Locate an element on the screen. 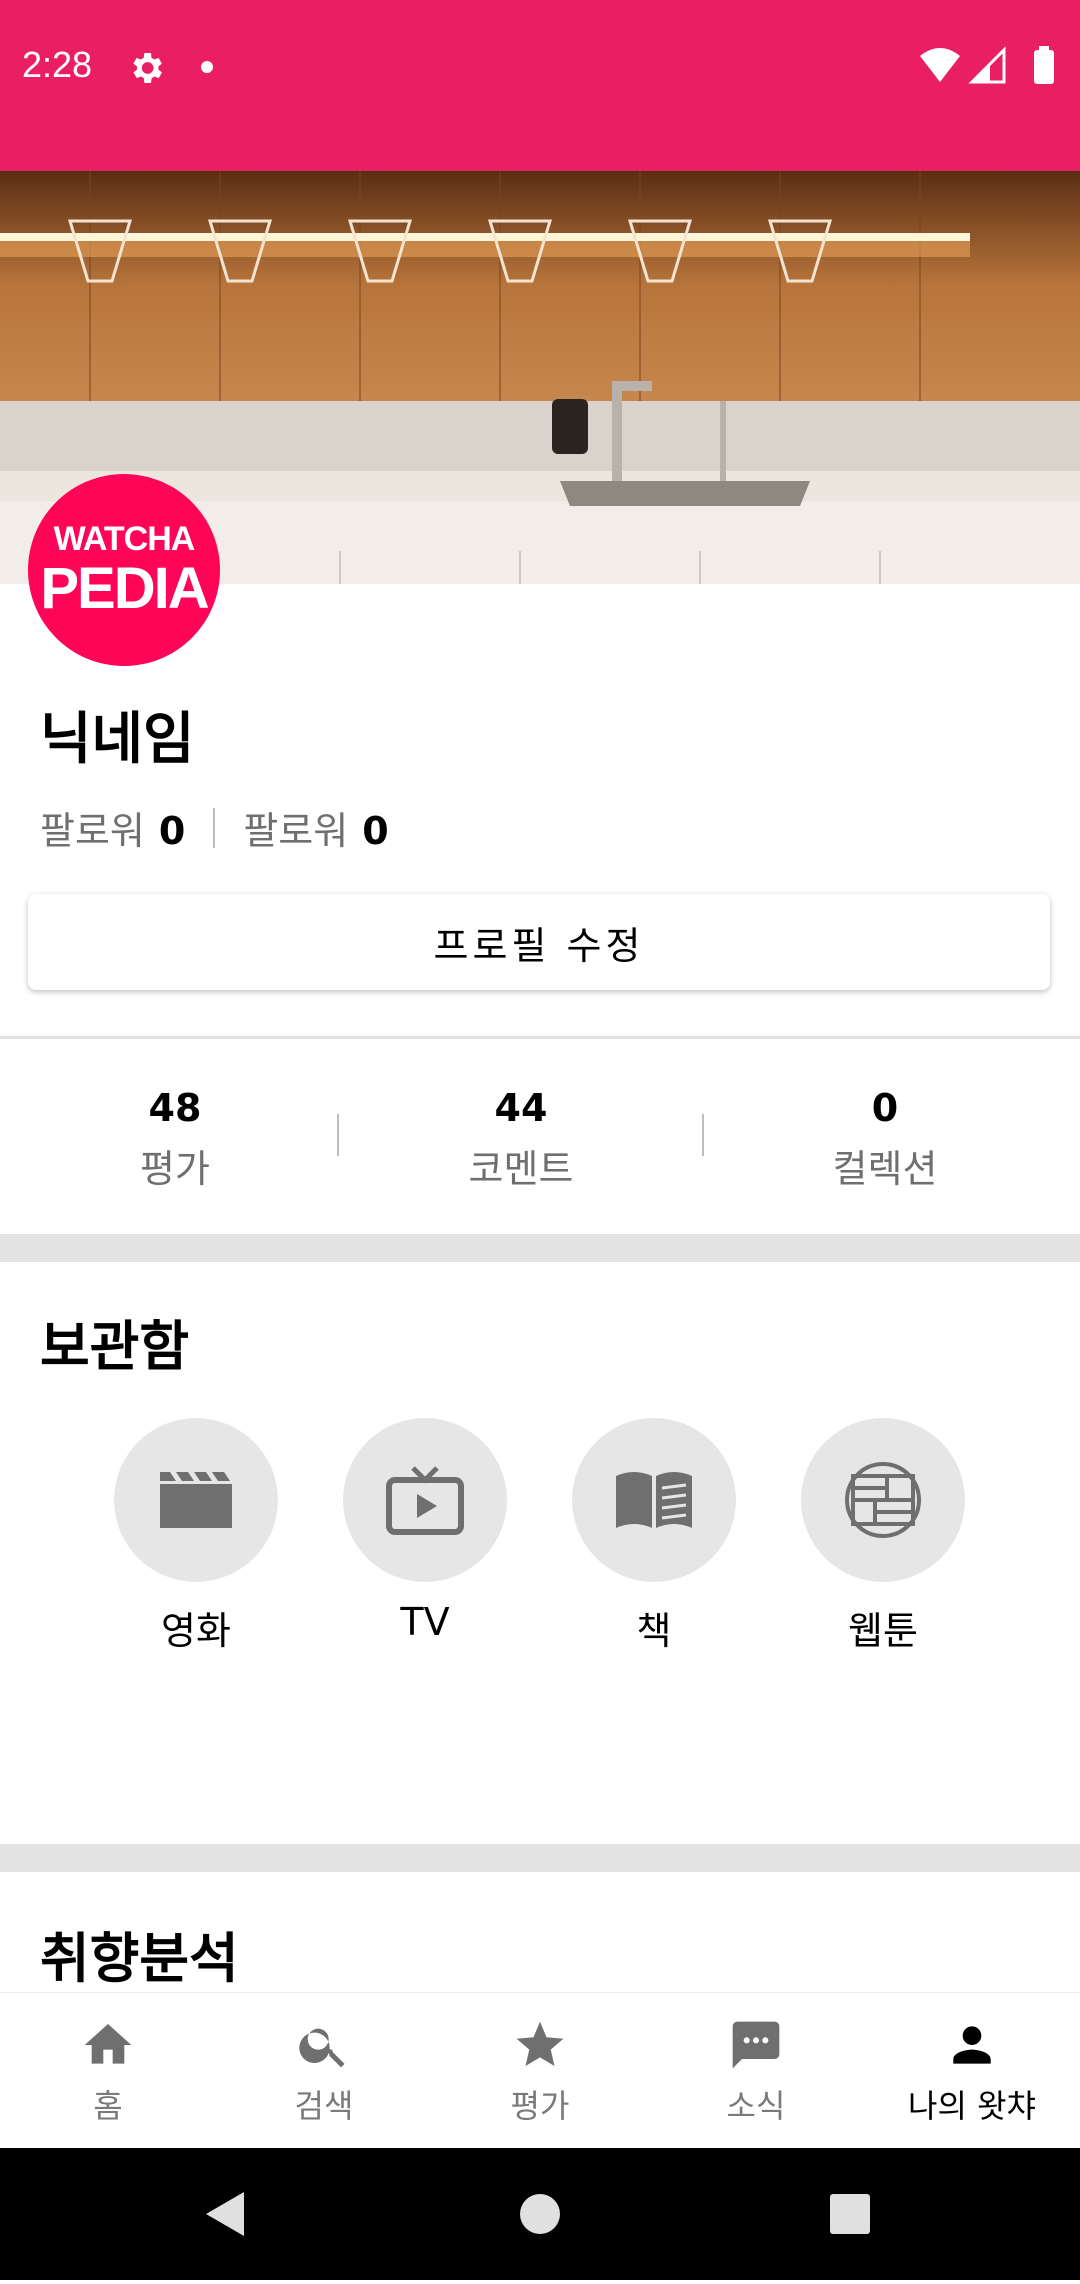 The image size is (1080, 2284). storage-label-books: 책 is located at coordinates (654, 1631).